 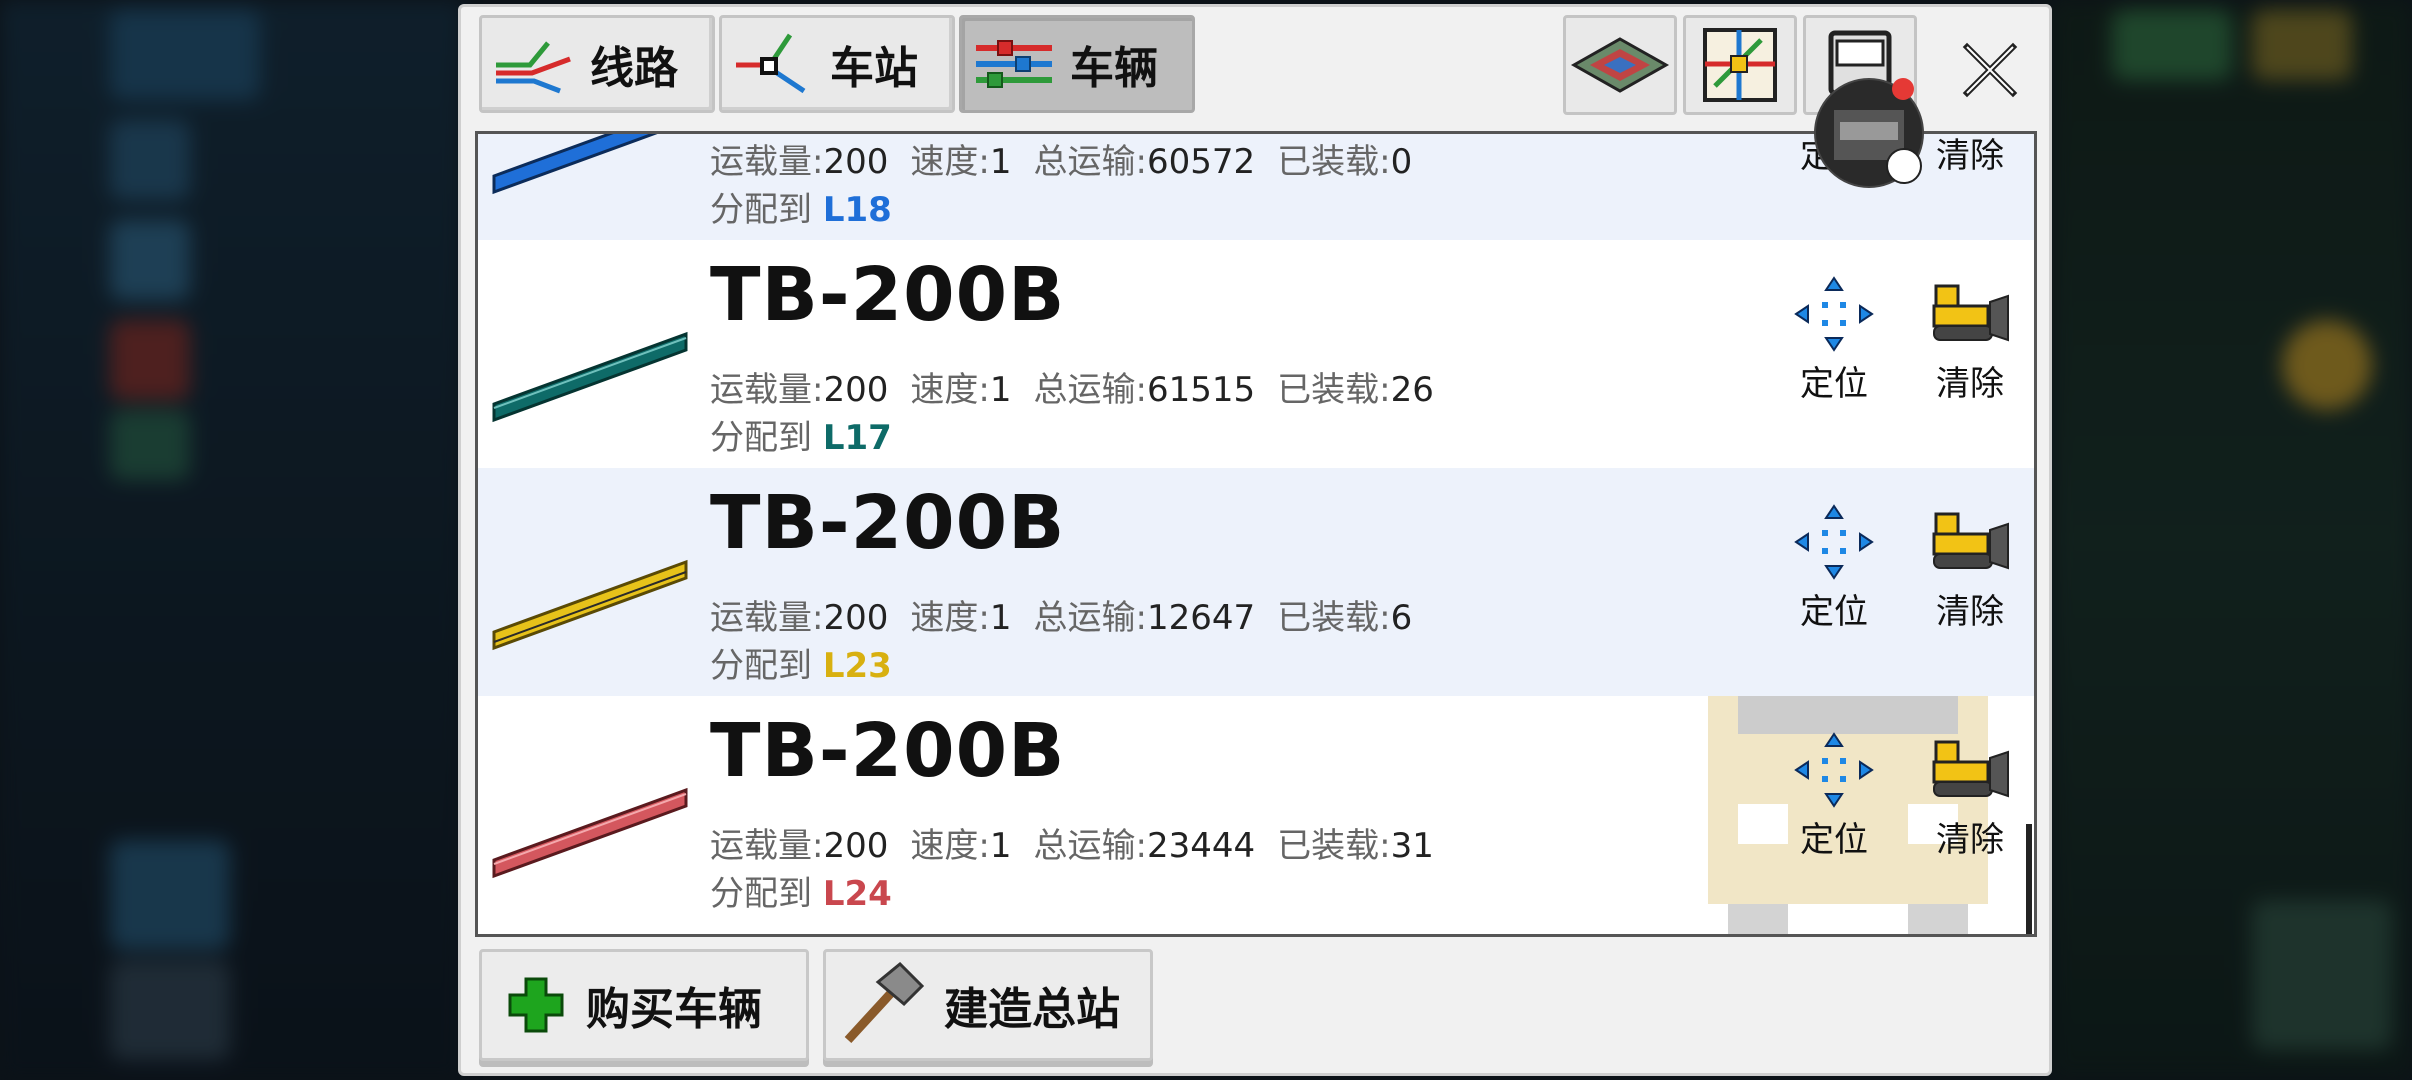 What do you see at coordinates (1072, 846) in the screenshot?
I see `vehicle-stats: 运载量:200 速度:1 总运输:23444 已装载:31` at bounding box center [1072, 846].